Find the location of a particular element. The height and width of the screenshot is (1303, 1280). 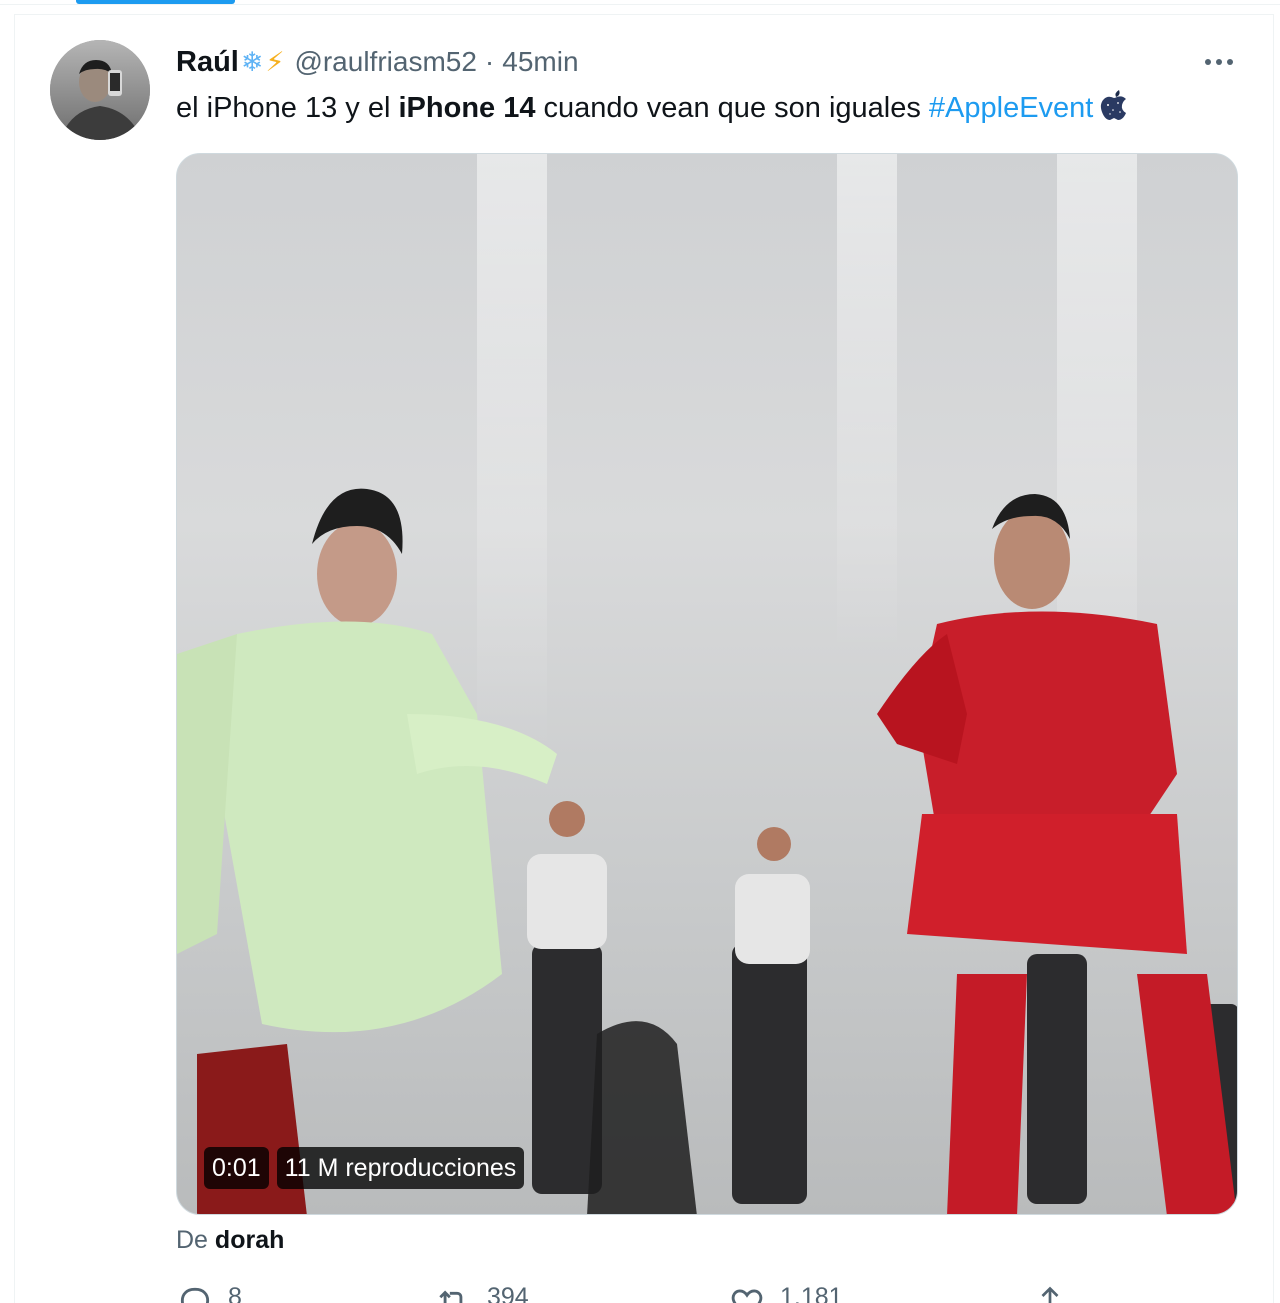

top-divider is located at coordinates (640, 4).